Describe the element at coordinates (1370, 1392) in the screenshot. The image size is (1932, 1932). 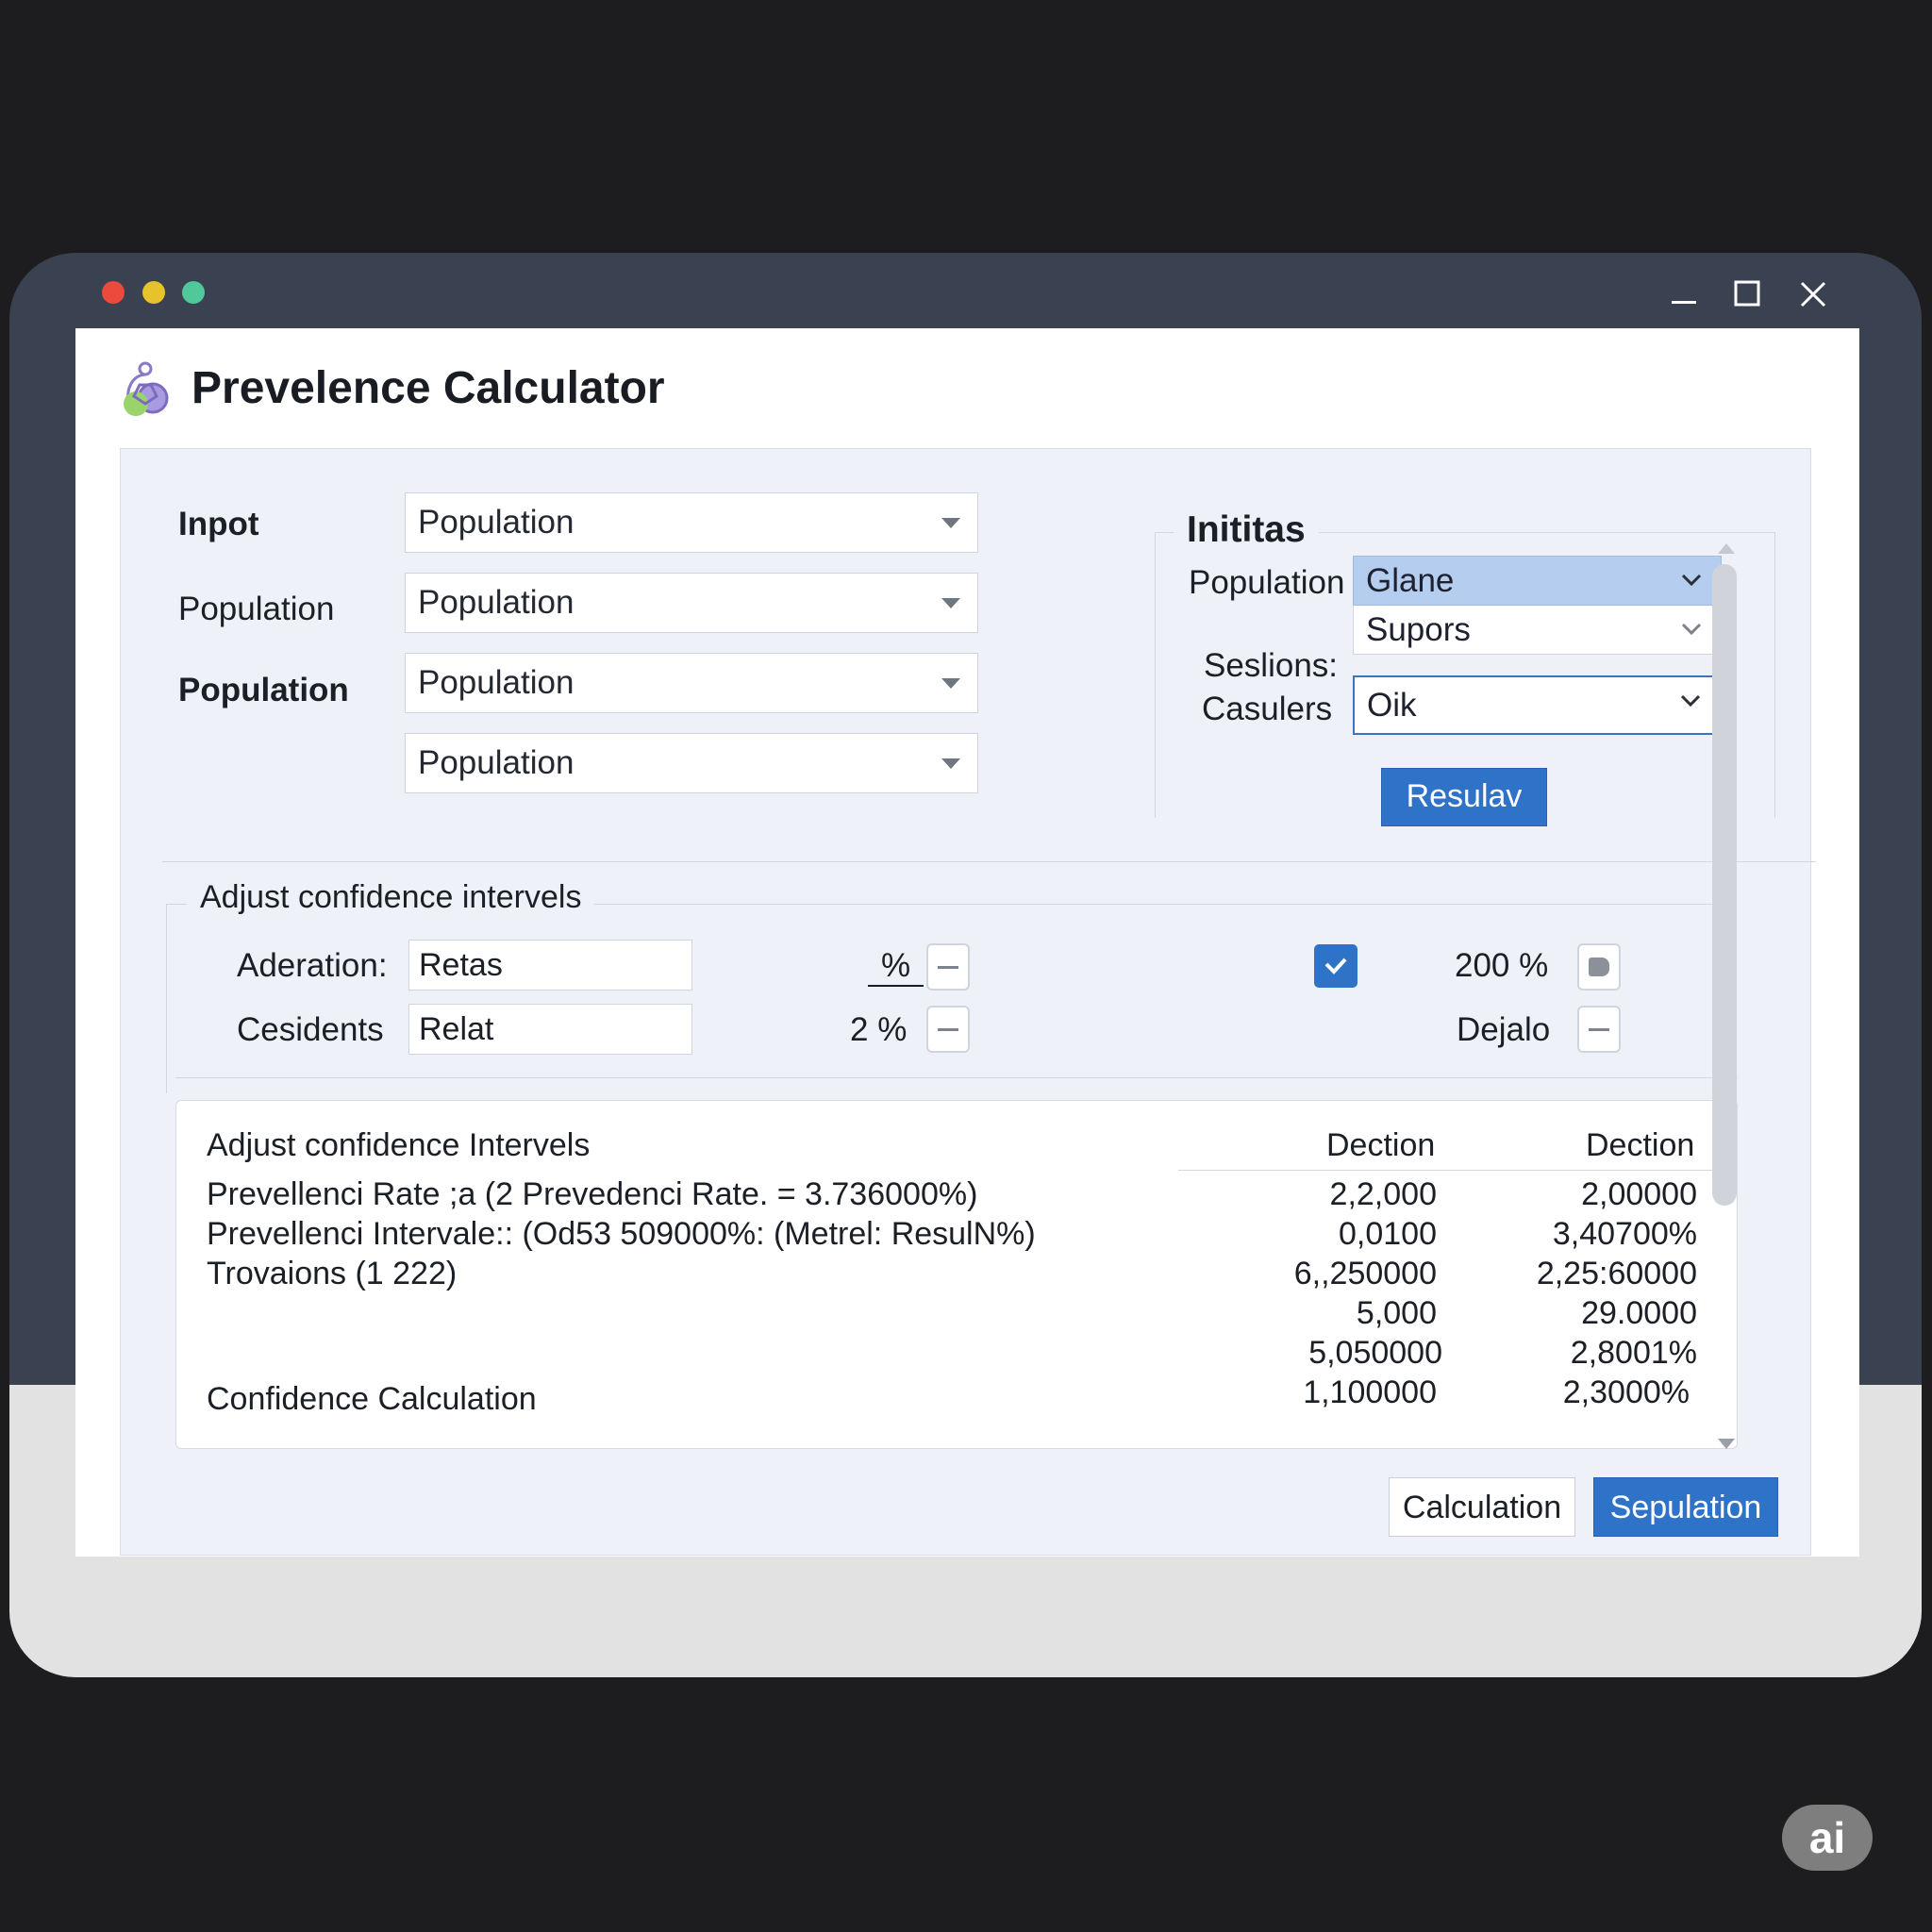
I see `col1-value: 1,100000` at that location.